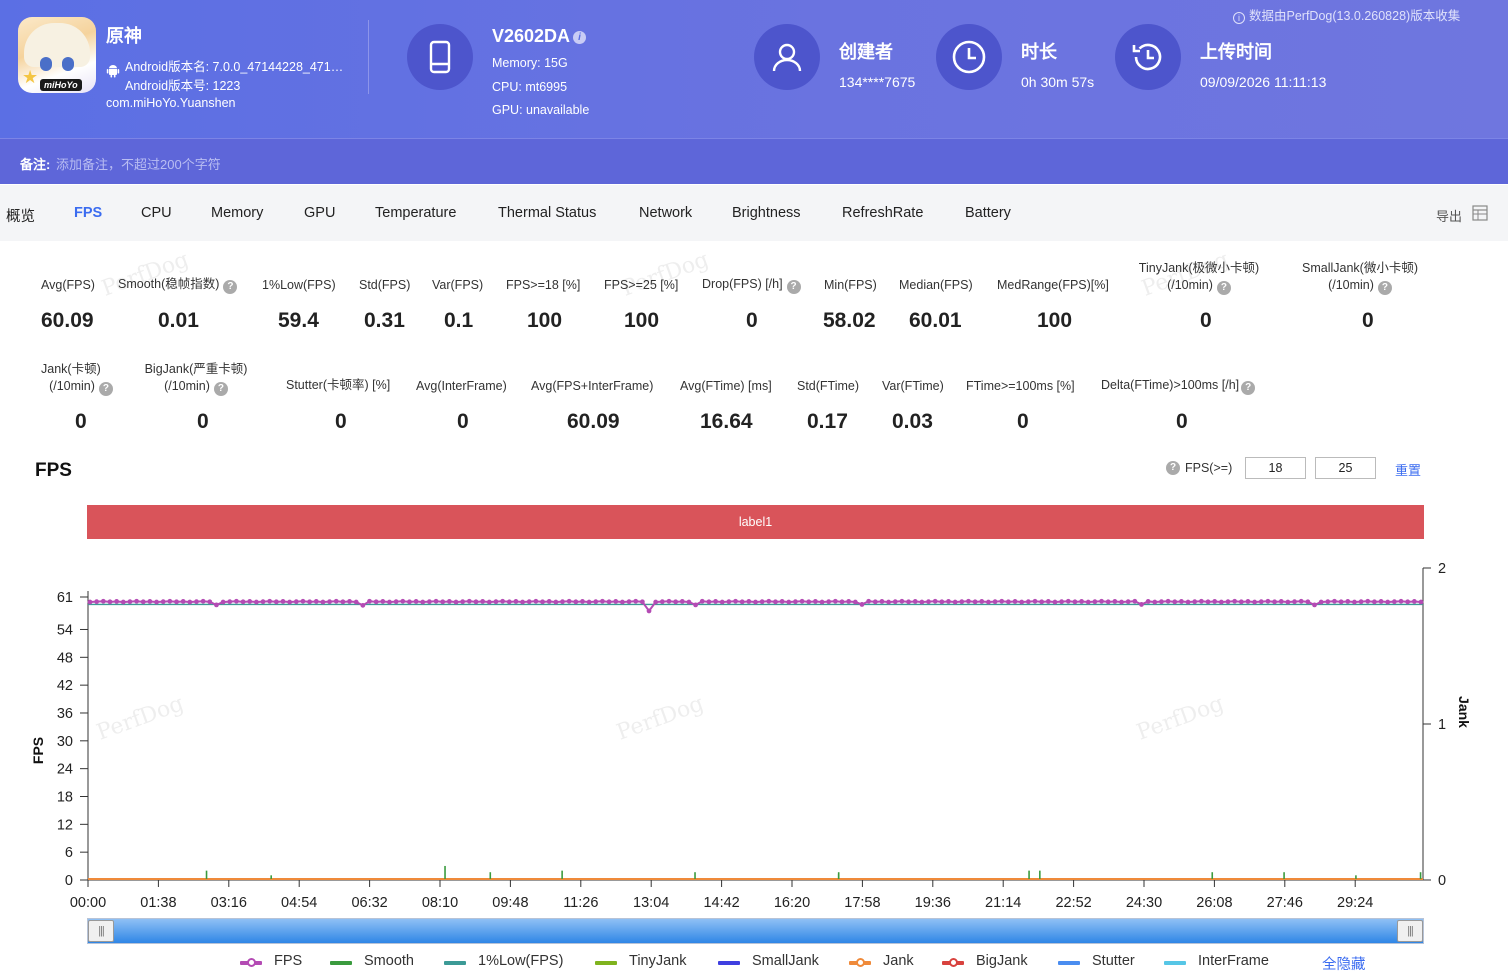 The height and width of the screenshot is (980, 1508). Describe the element at coordinates (88, 213) in the screenshot. I see `tab-fps: FPS` at that location.